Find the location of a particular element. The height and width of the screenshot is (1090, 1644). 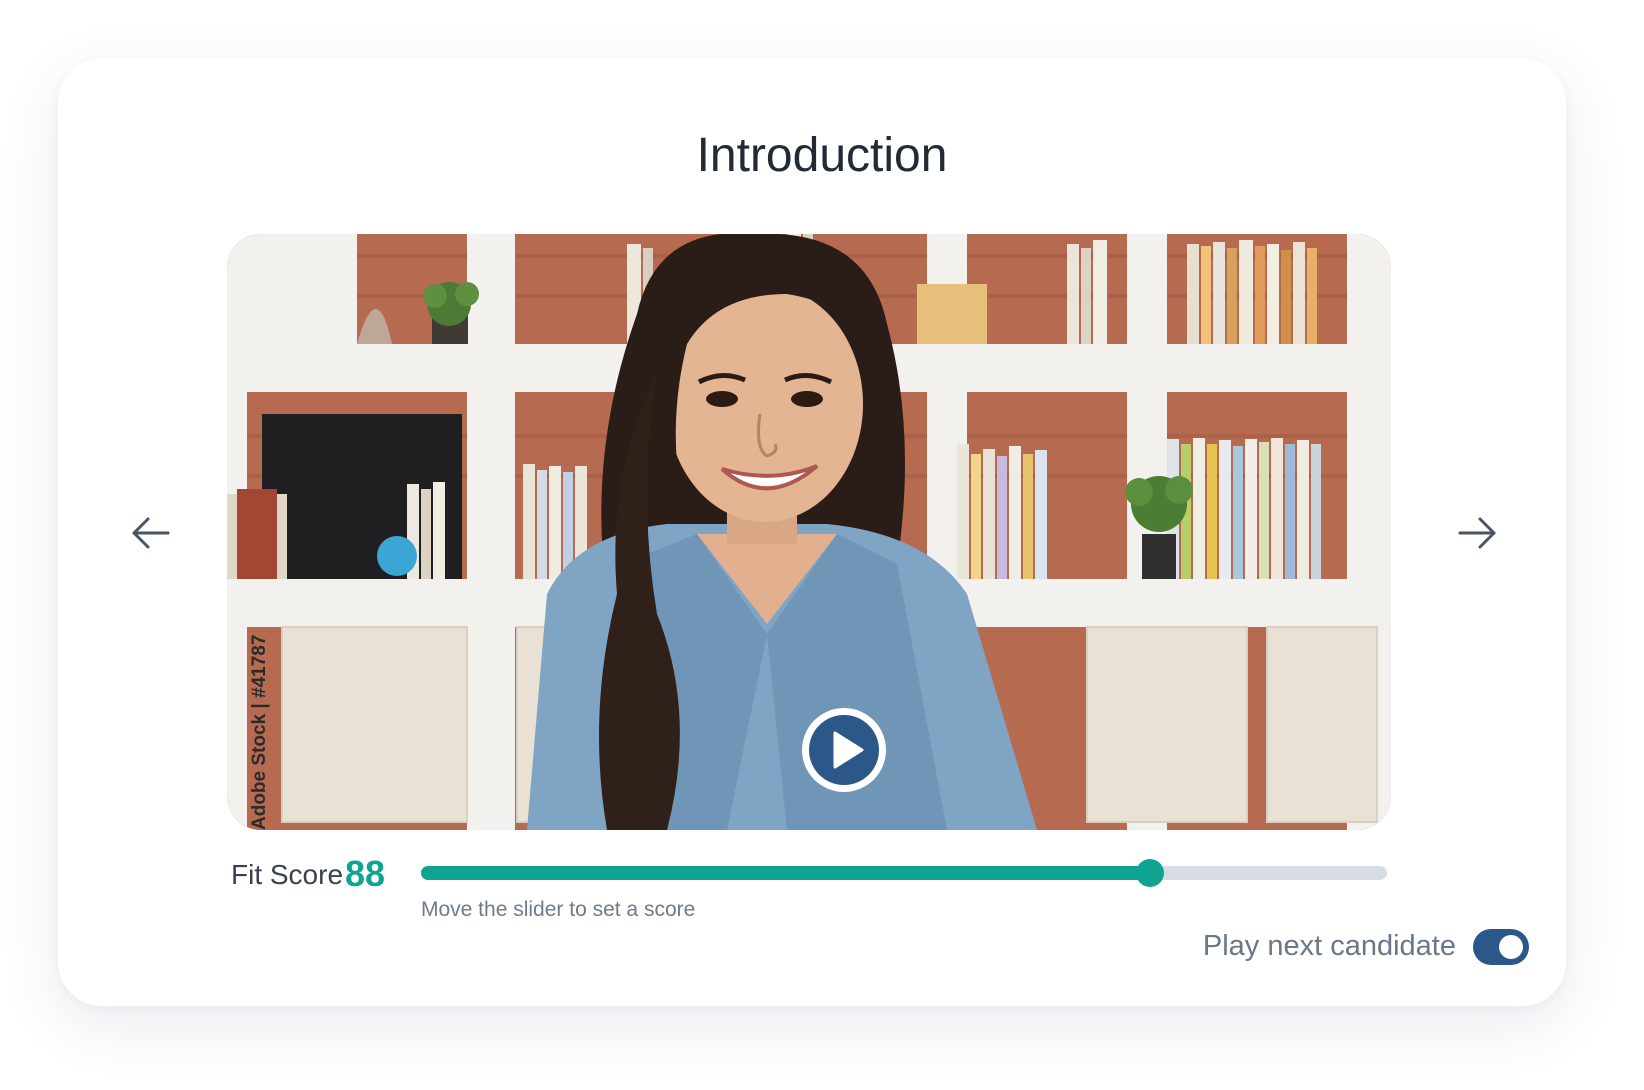

arrow-right-icon is located at coordinates (1477, 533).